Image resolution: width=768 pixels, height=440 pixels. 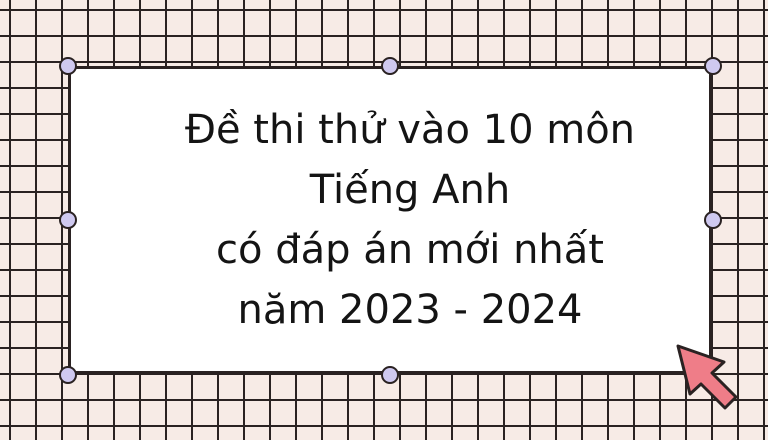 What do you see at coordinates (713, 66) in the screenshot?
I see `resize-handle-top-right` at bounding box center [713, 66].